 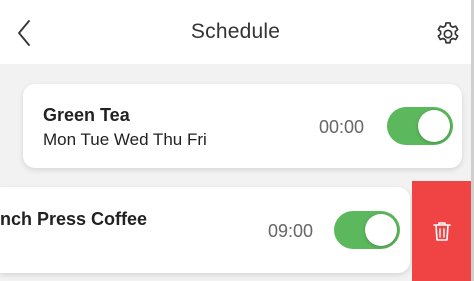 I want to click on trash-icon, so click(x=441, y=231).